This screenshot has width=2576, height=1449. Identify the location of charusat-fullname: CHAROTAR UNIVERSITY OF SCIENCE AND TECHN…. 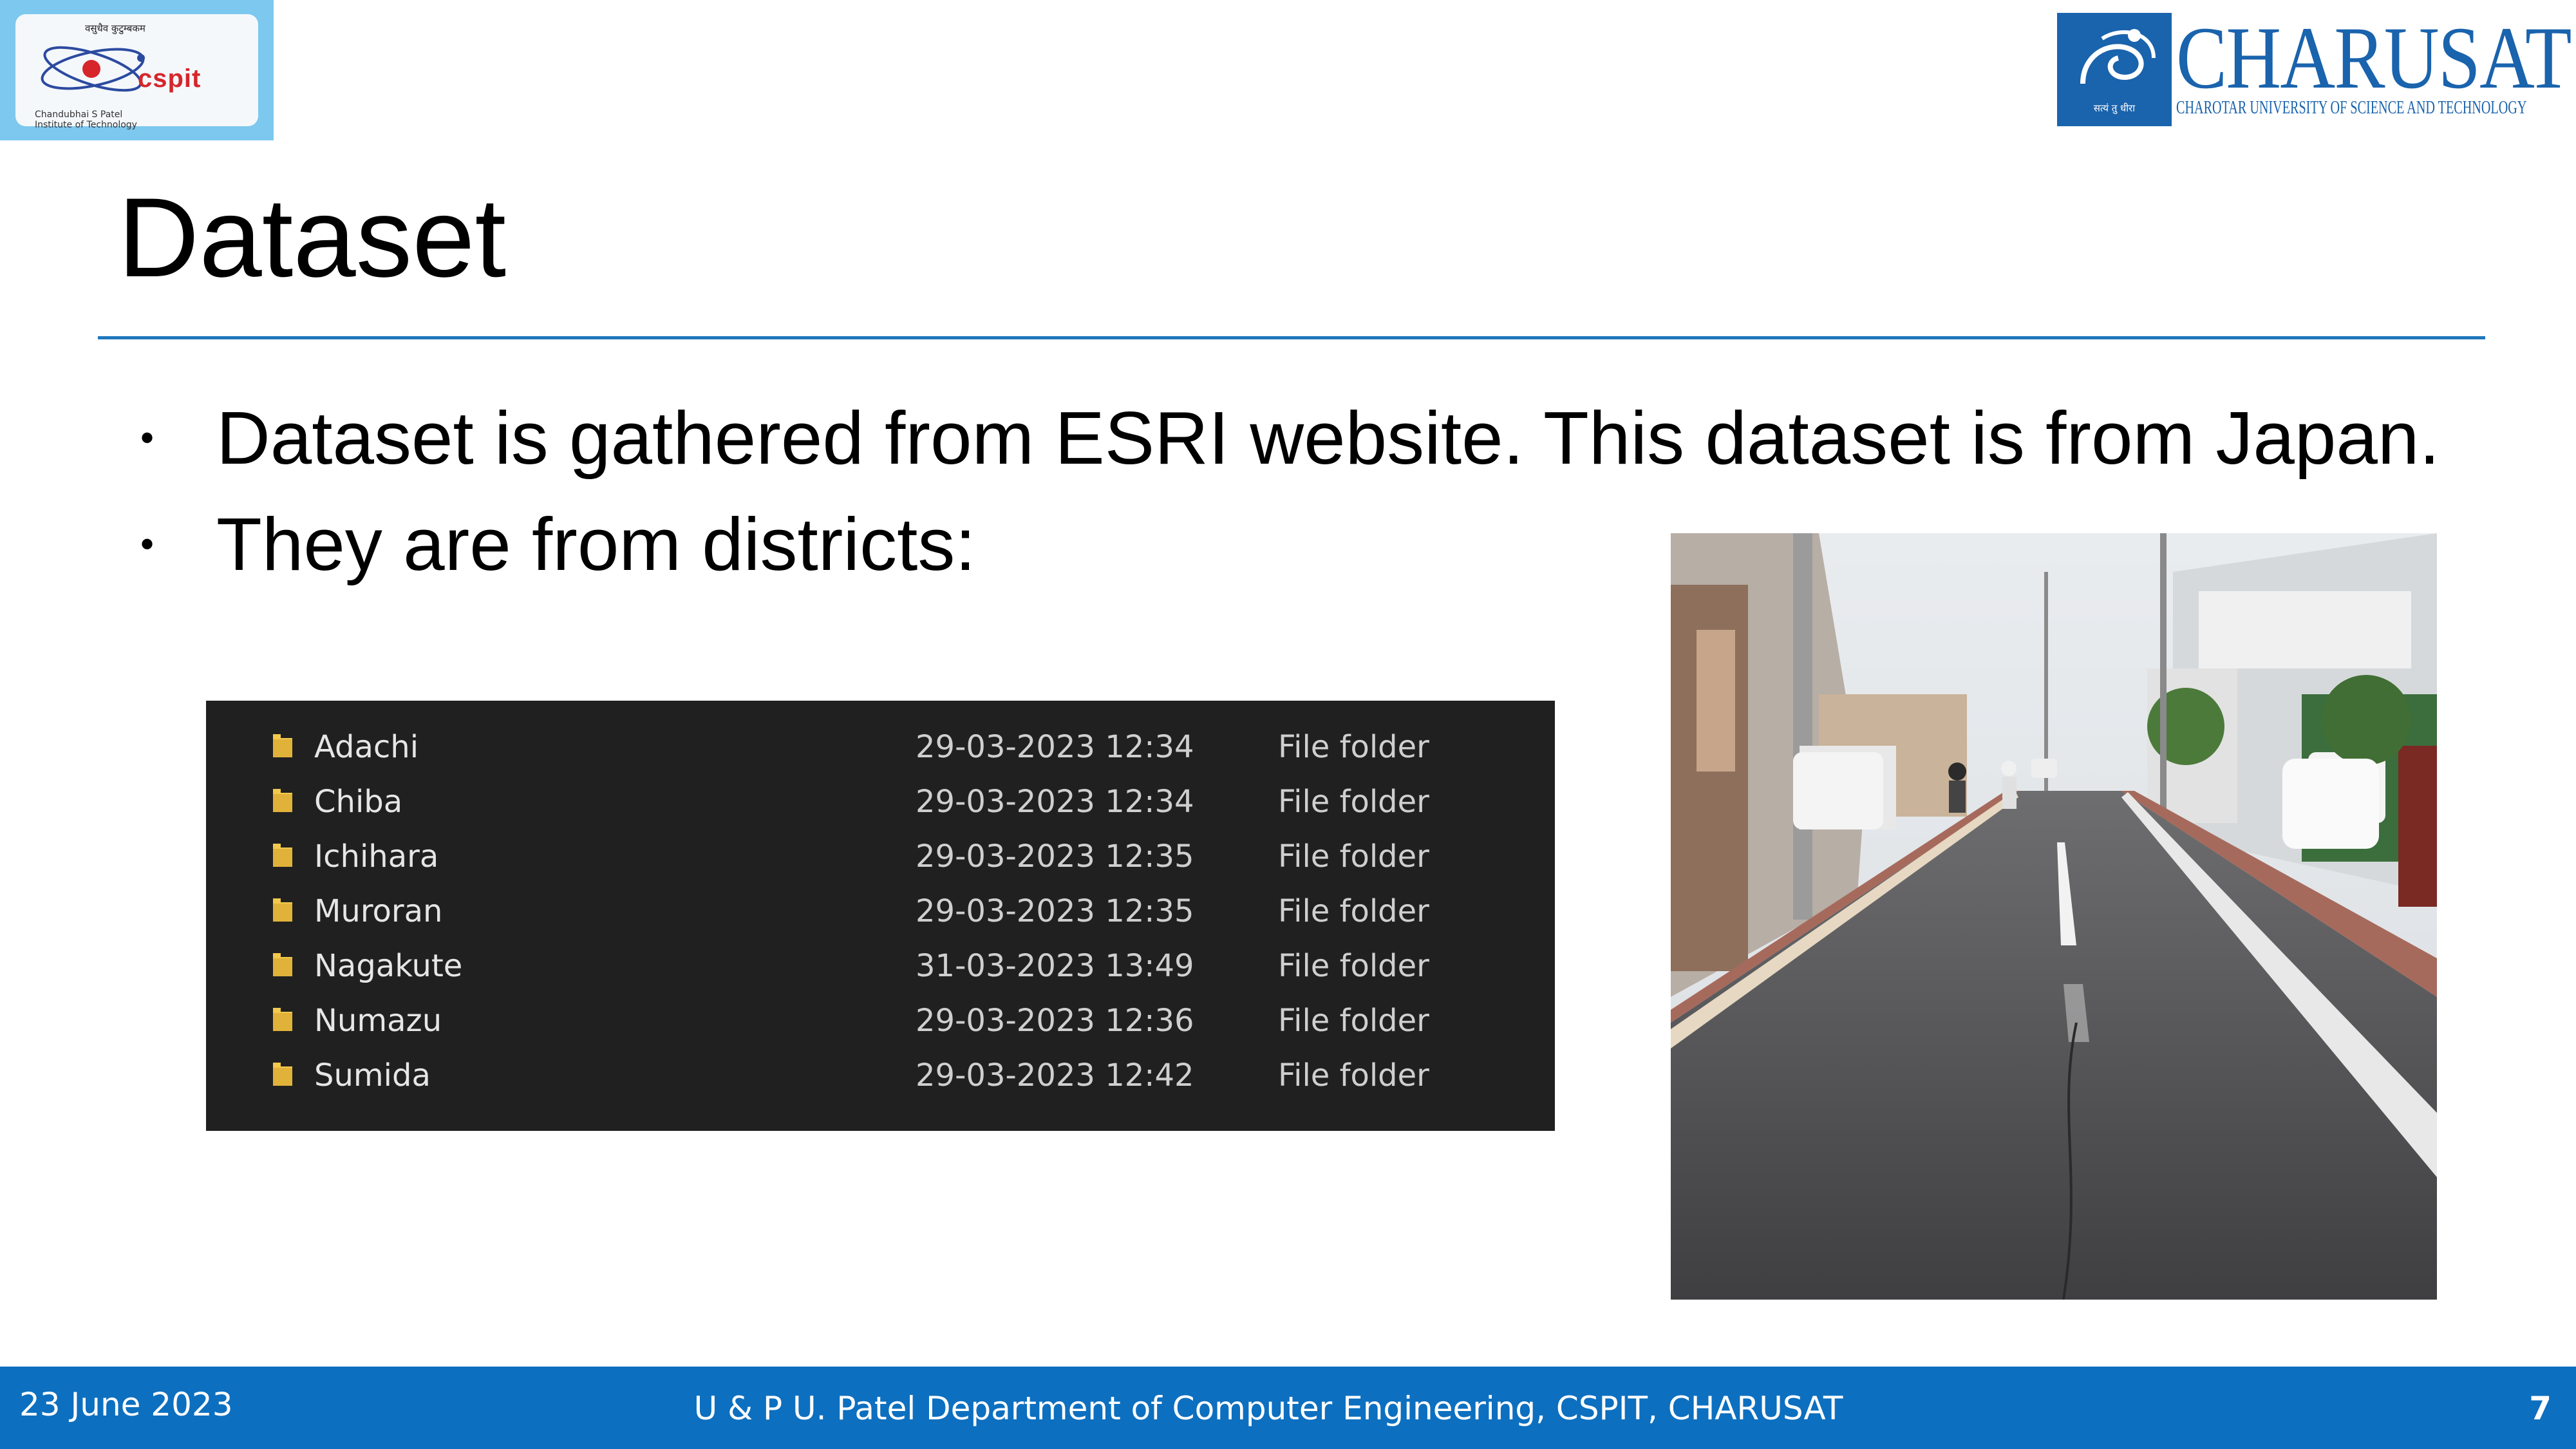
(2351, 108).